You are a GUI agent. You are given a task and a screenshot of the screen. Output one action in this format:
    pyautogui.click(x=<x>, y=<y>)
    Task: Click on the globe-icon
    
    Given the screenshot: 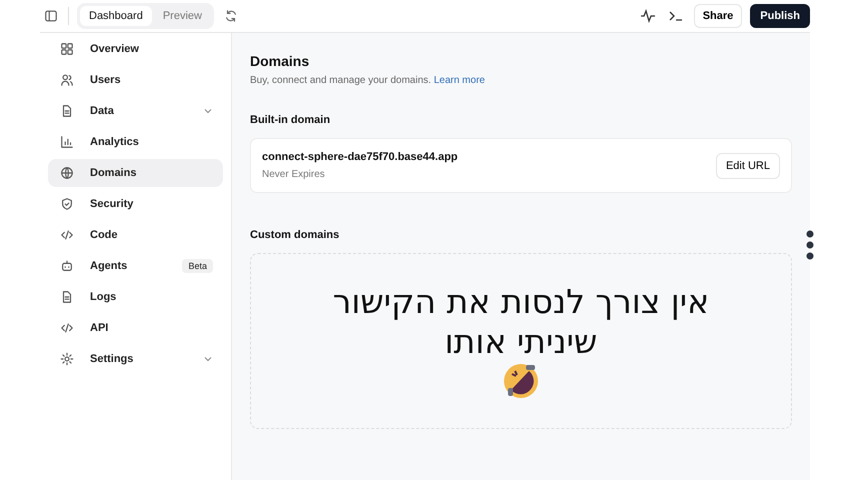 What is the action you would take?
    pyautogui.click(x=67, y=173)
    